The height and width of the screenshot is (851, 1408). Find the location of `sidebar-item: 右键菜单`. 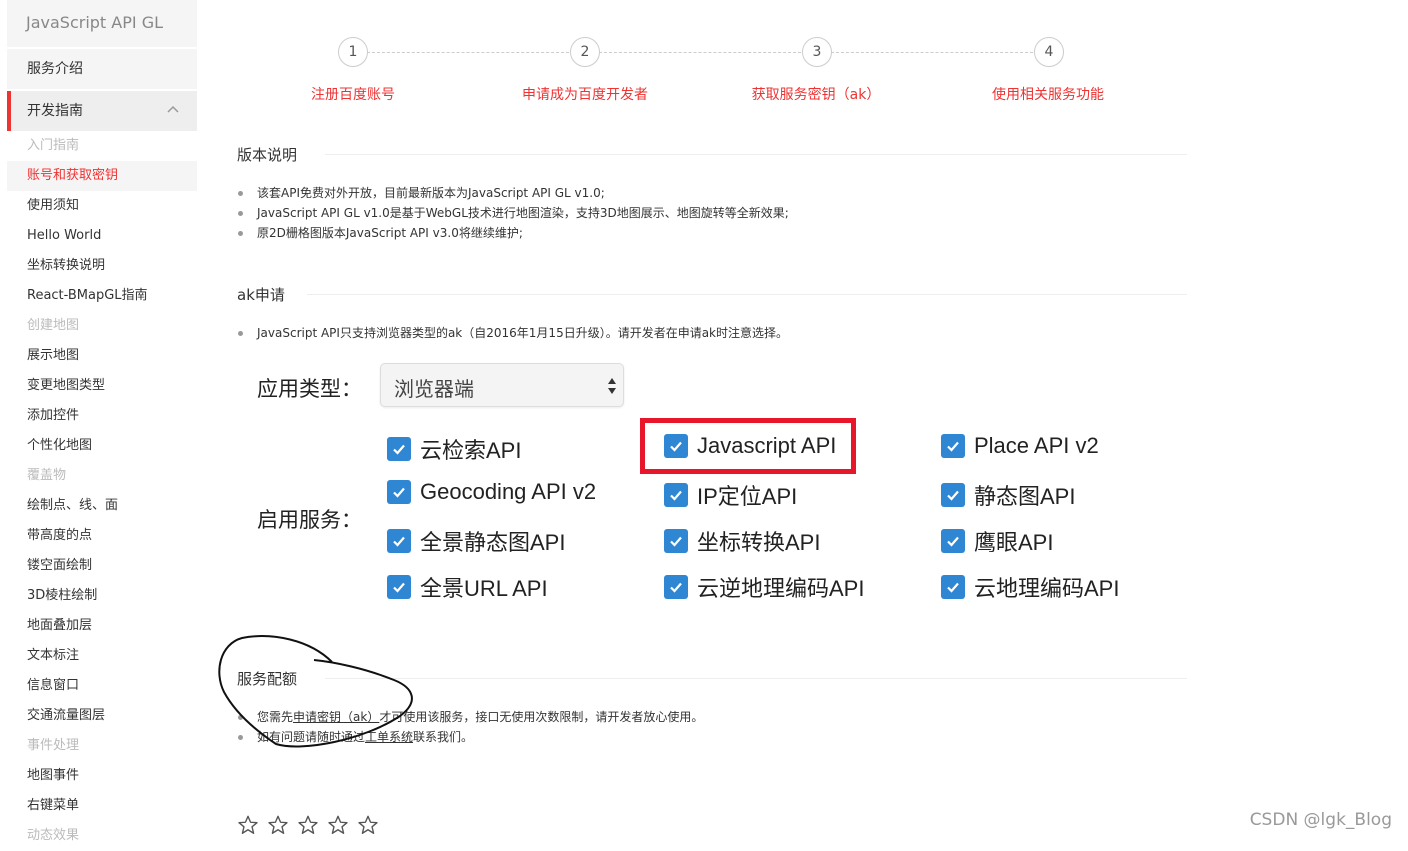

sidebar-item: 右键菜单 is located at coordinates (102, 806).